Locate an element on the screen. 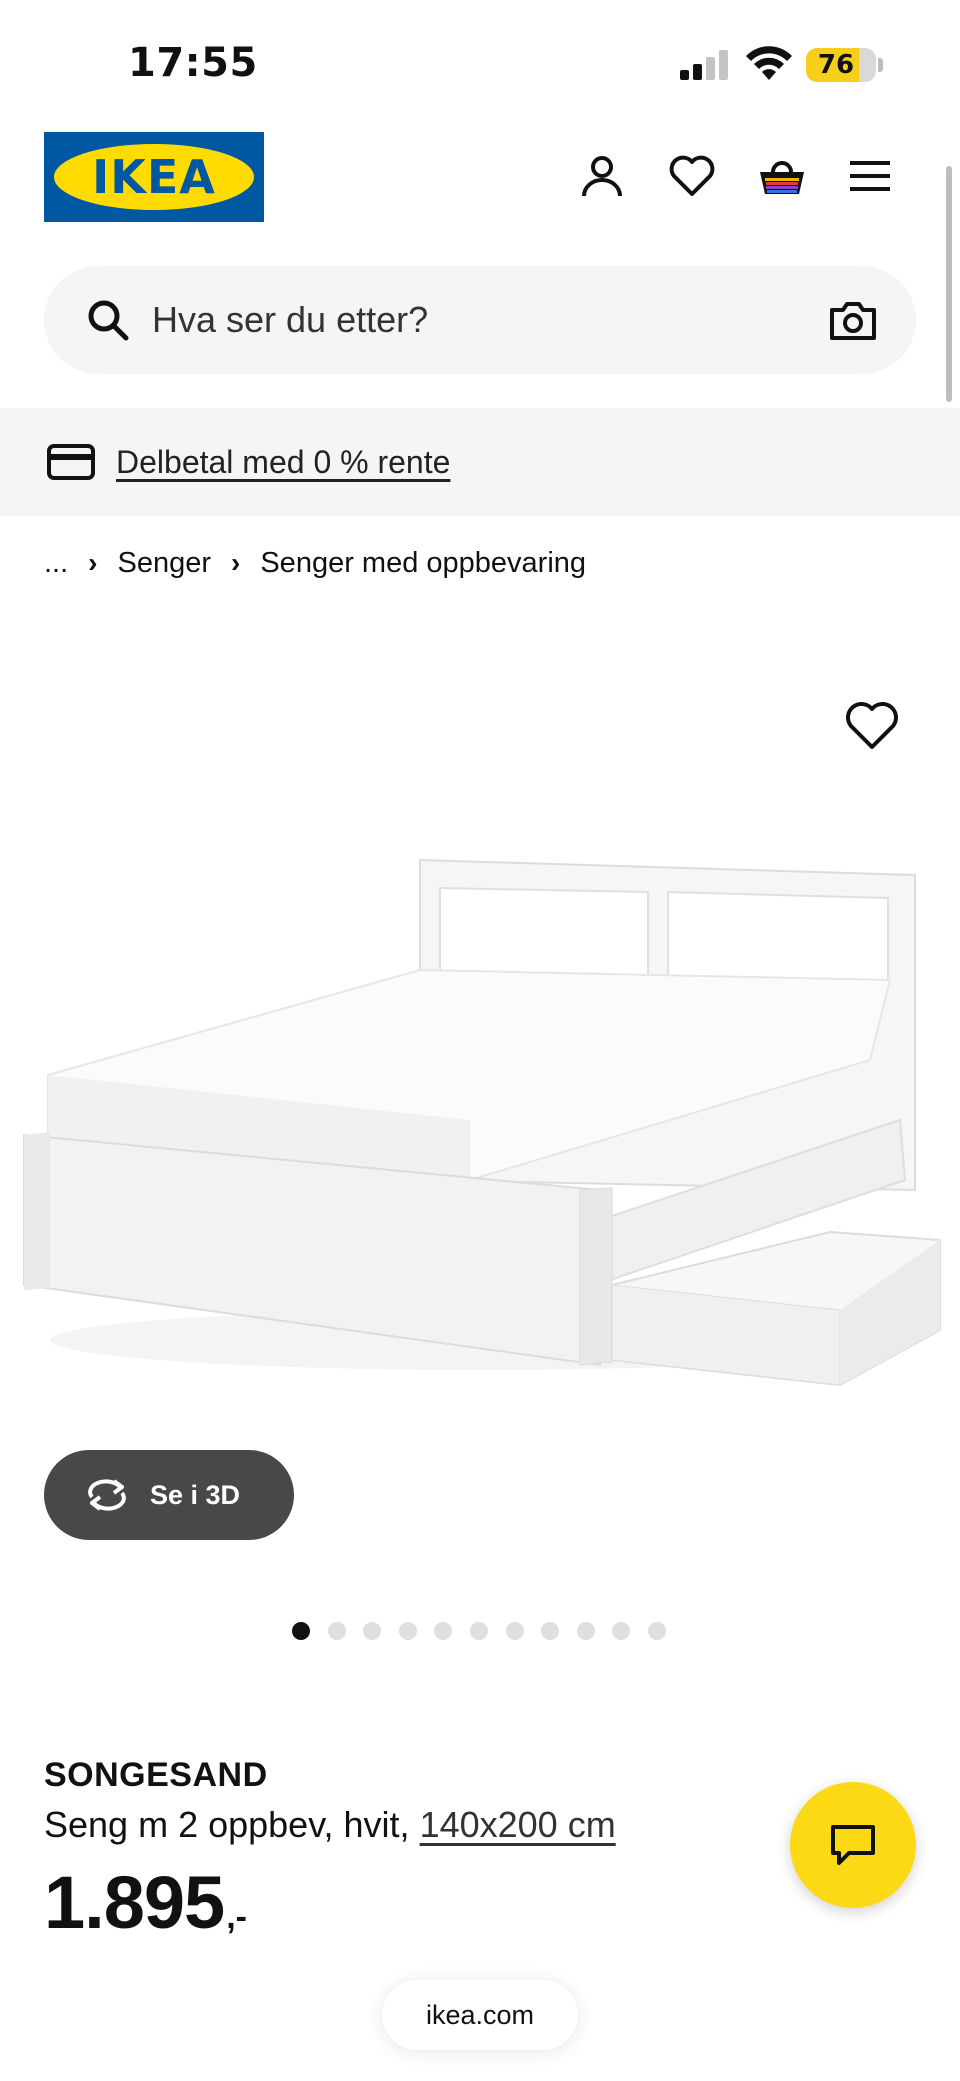  menu-icon is located at coordinates (870, 176).